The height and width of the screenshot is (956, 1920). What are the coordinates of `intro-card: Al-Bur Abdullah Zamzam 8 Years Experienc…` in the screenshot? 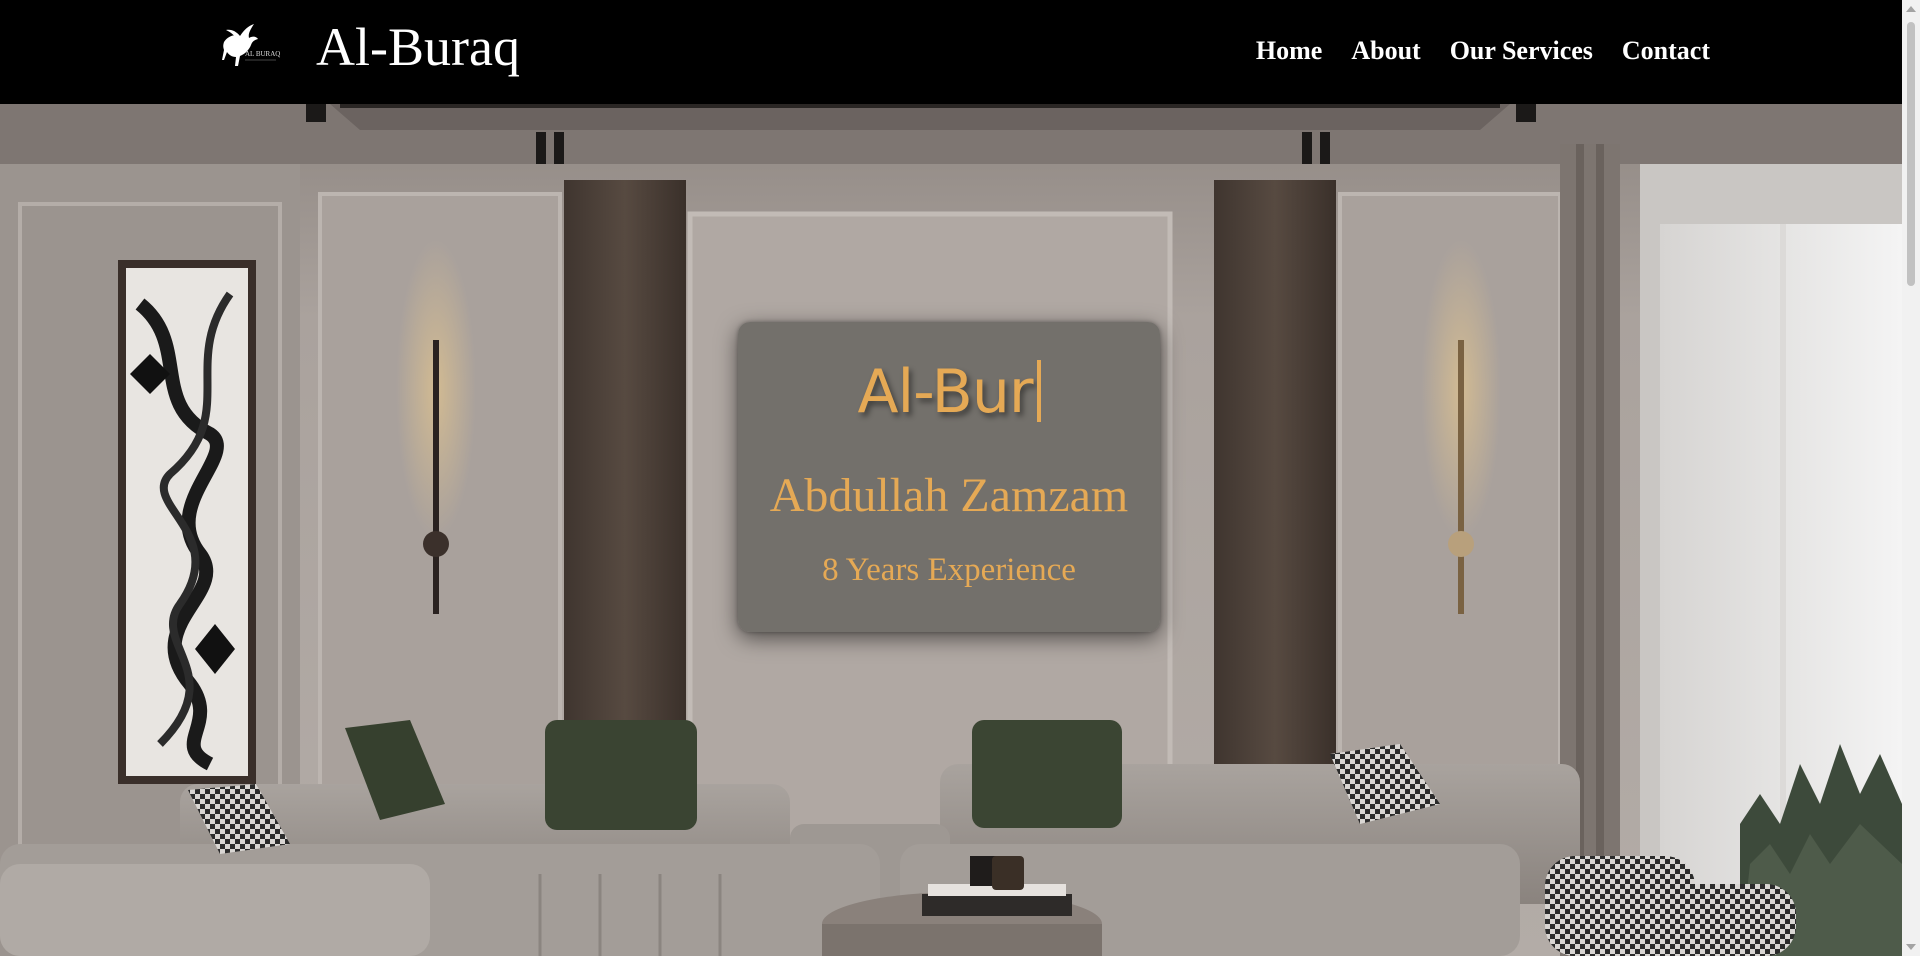 It's located at (949, 477).